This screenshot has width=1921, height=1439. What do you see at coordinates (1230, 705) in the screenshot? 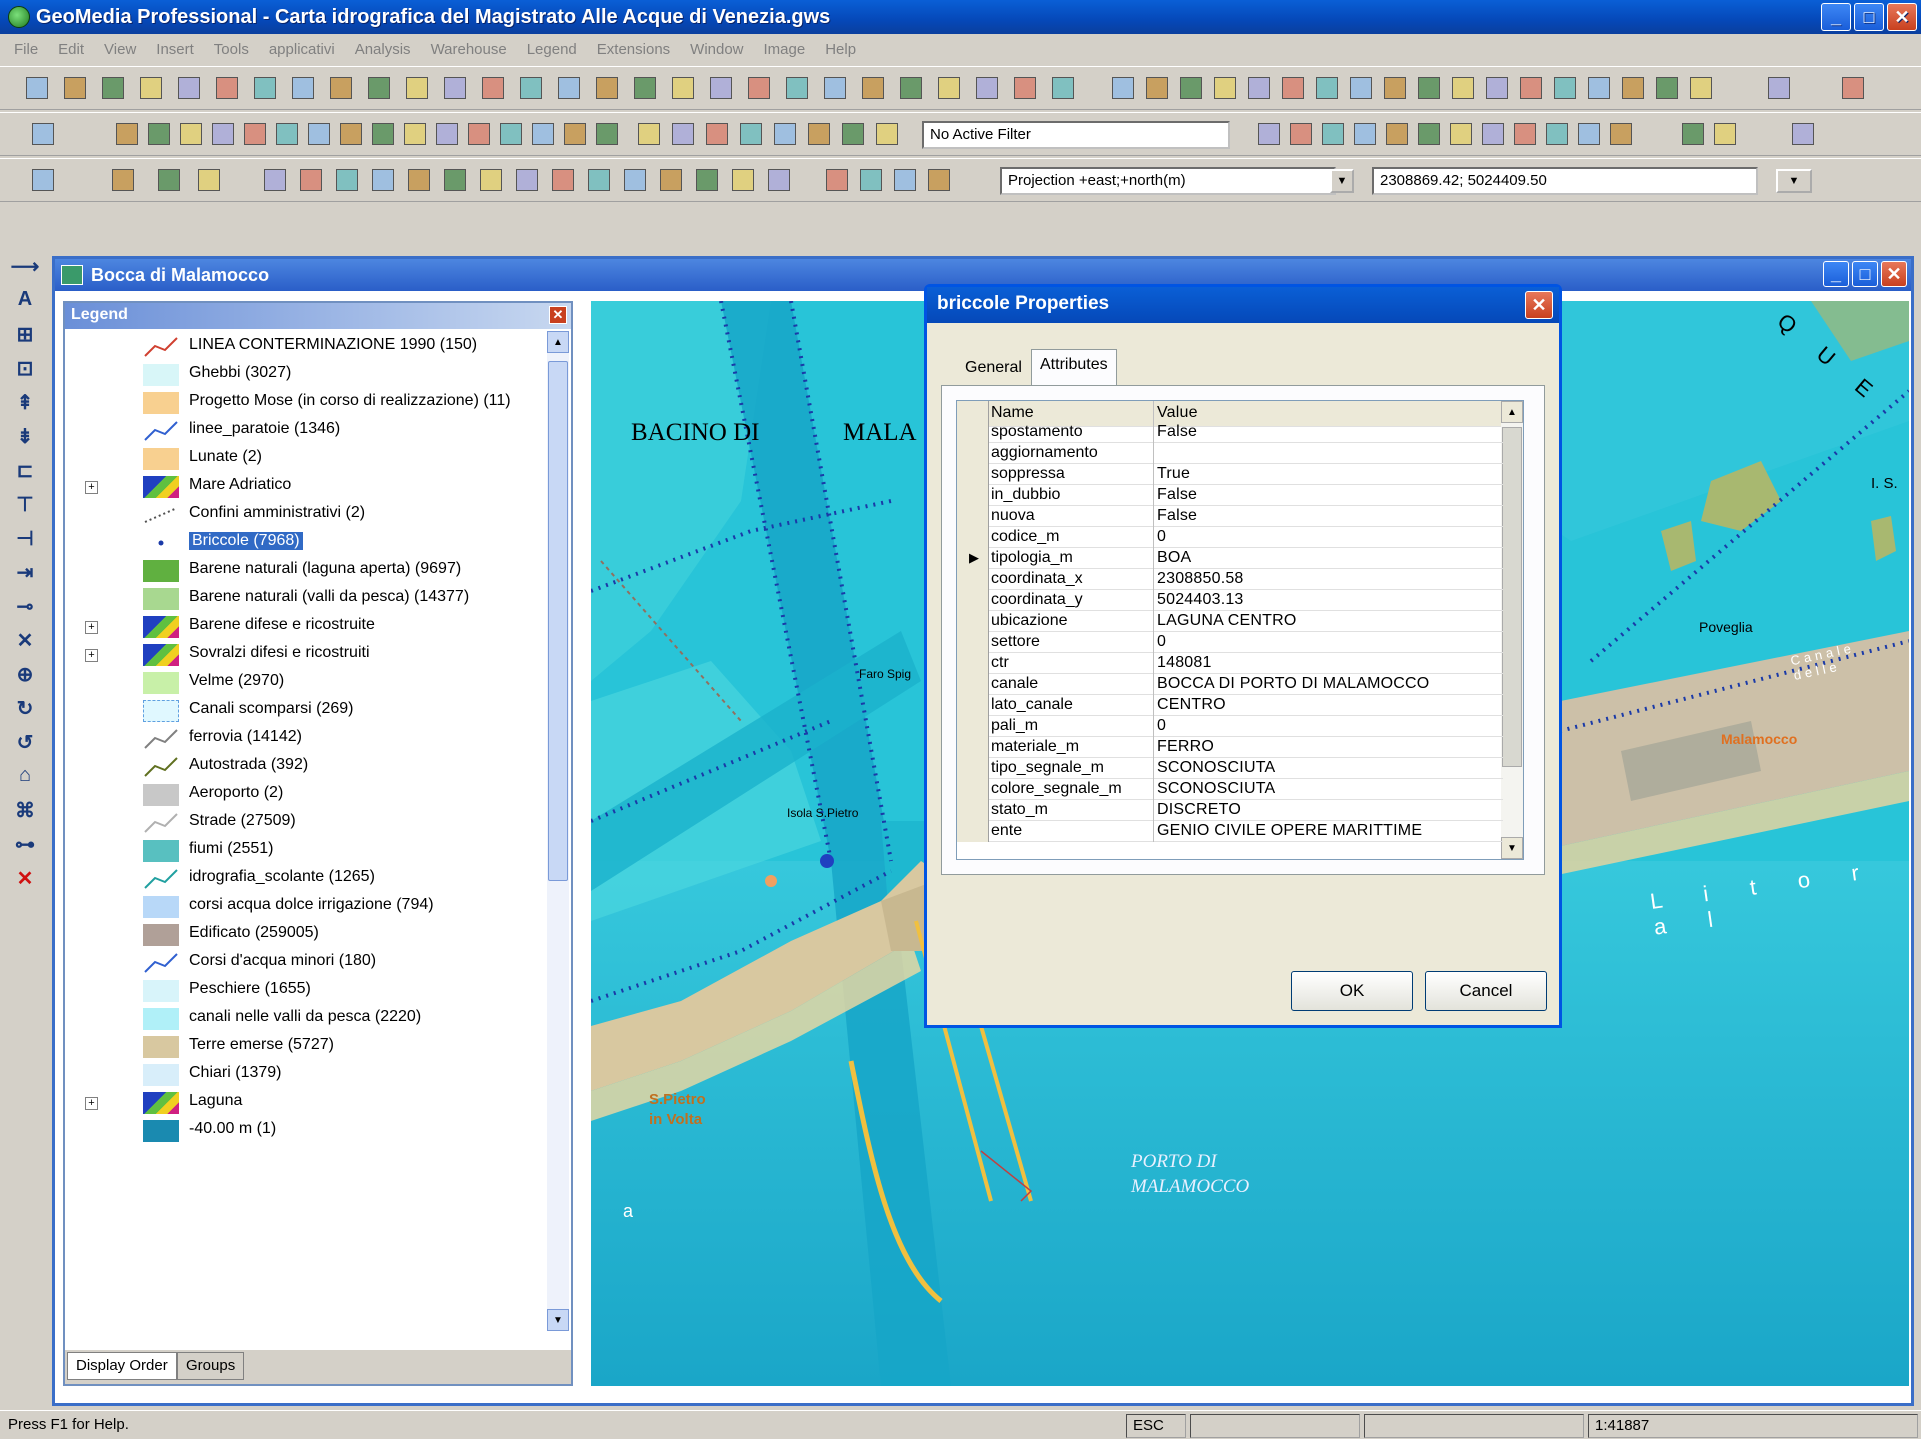
I see `attribute-row: lato_canale CENTRO` at bounding box center [1230, 705].